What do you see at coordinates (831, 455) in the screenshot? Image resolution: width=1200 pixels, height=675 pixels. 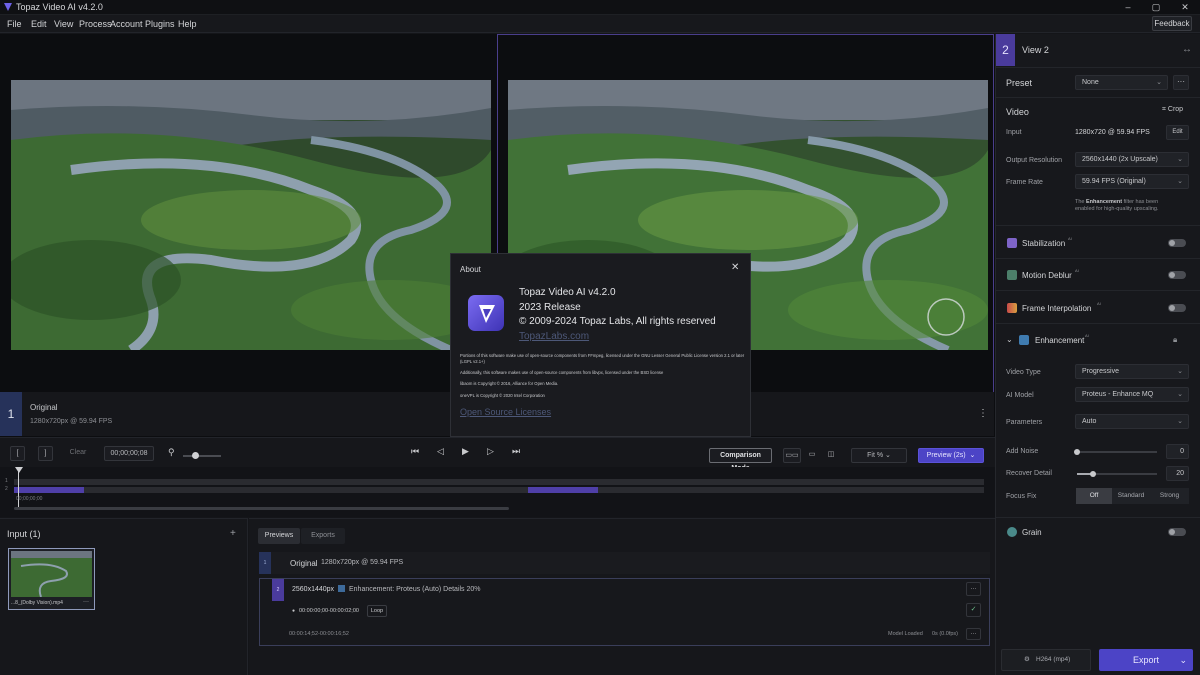 I see `split-view-icon: ◫` at bounding box center [831, 455].